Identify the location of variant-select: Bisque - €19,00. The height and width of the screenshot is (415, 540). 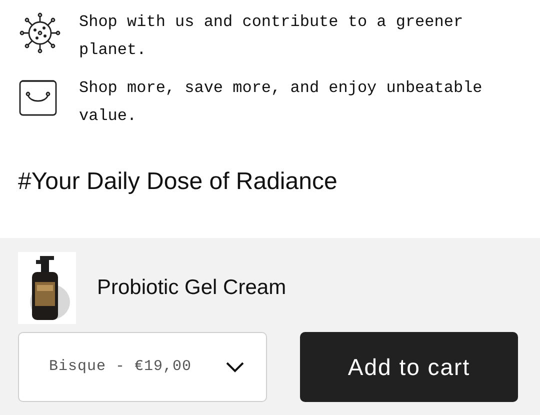
(142, 367).